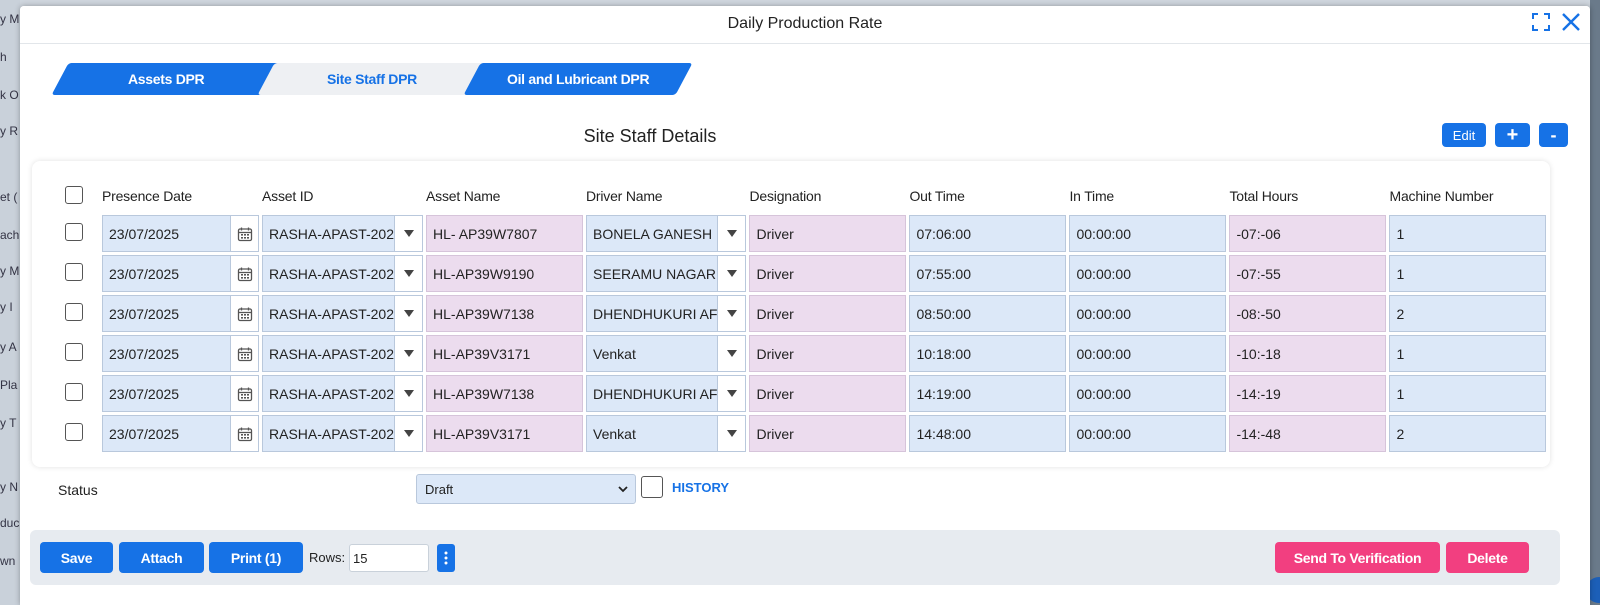 Image resolution: width=1600 pixels, height=605 pixels. Describe the element at coordinates (666, 273) in the screenshot. I see `driver-name-select: SEERAMU NAGAR` at that location.